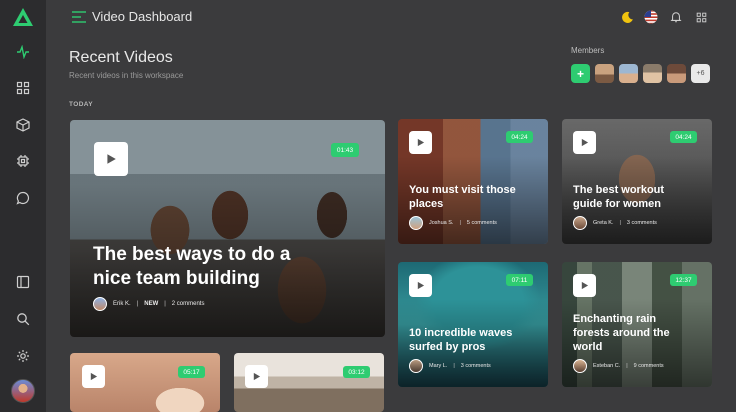  Describe the element at coordinates (462, 198) in the screenshot. I see `video-title: You must visit those places` at that location.